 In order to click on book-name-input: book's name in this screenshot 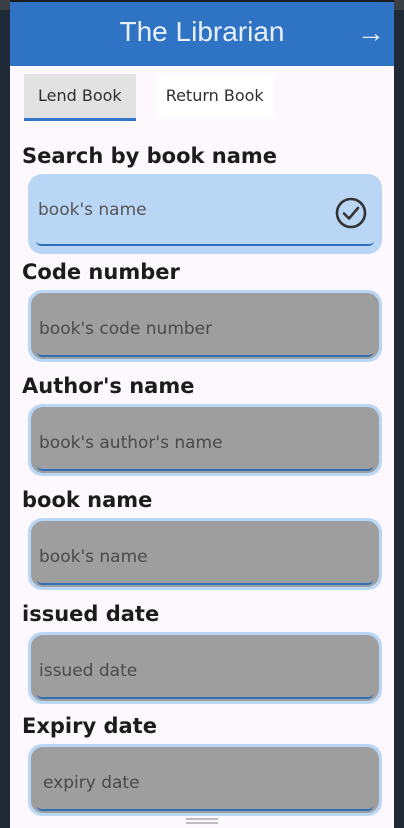, I will do `click(205, 554)`.